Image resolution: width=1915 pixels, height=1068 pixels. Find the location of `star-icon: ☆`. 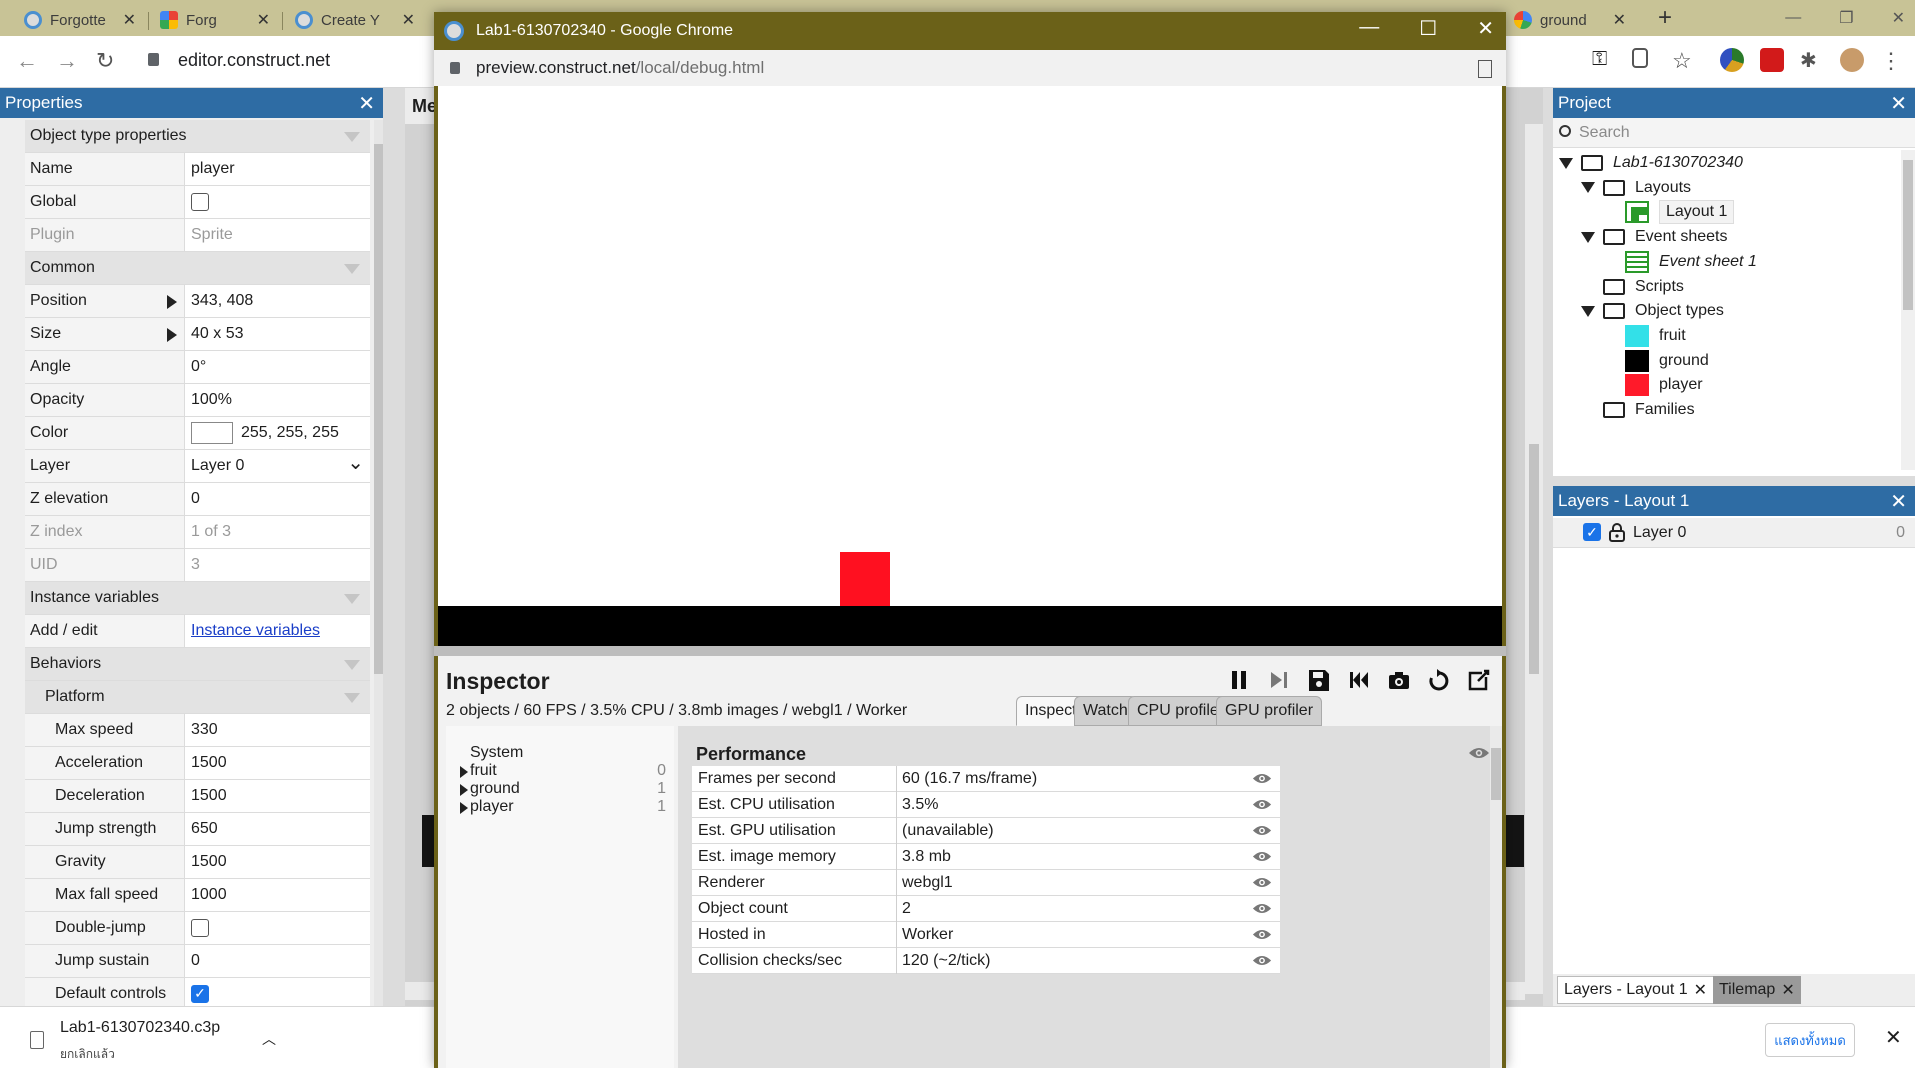

star-icon: ☆ is located at coordinates (1684, 60).